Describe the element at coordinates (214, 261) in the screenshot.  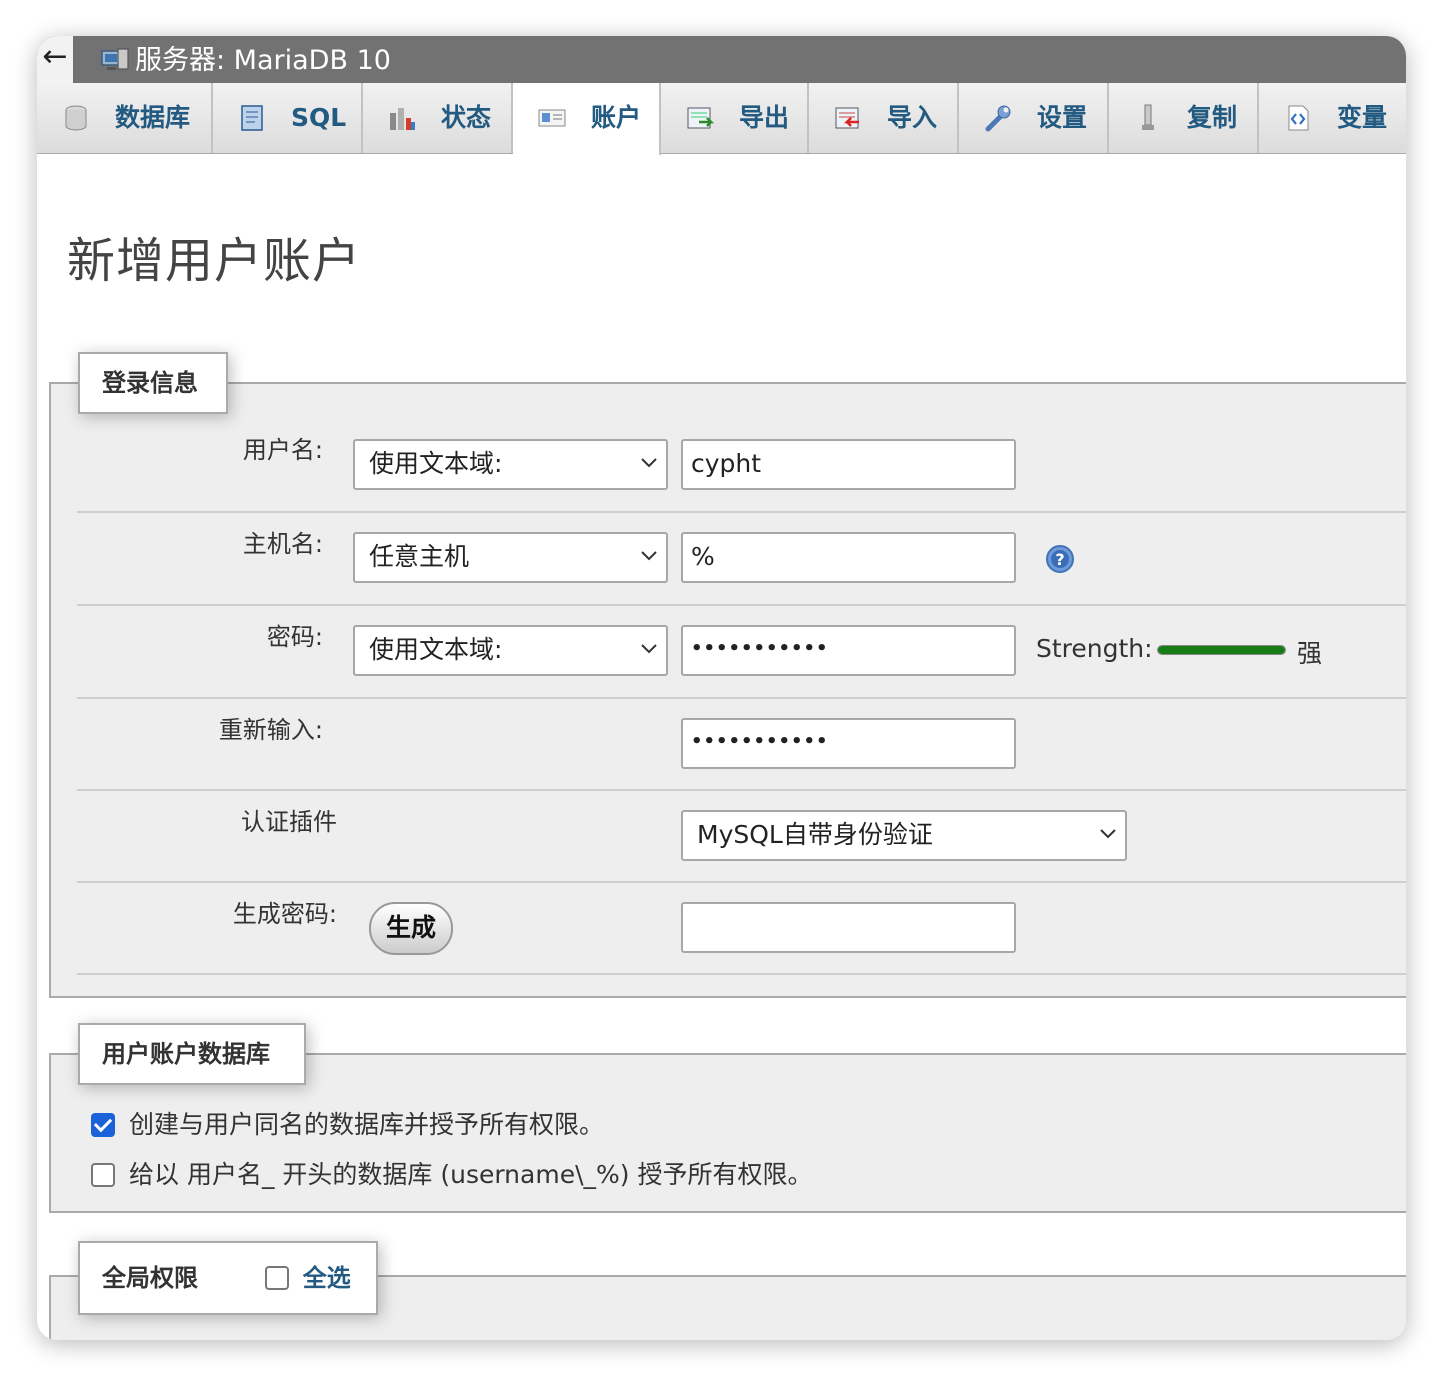
I see `page-title: 新增用户账户` at that location.